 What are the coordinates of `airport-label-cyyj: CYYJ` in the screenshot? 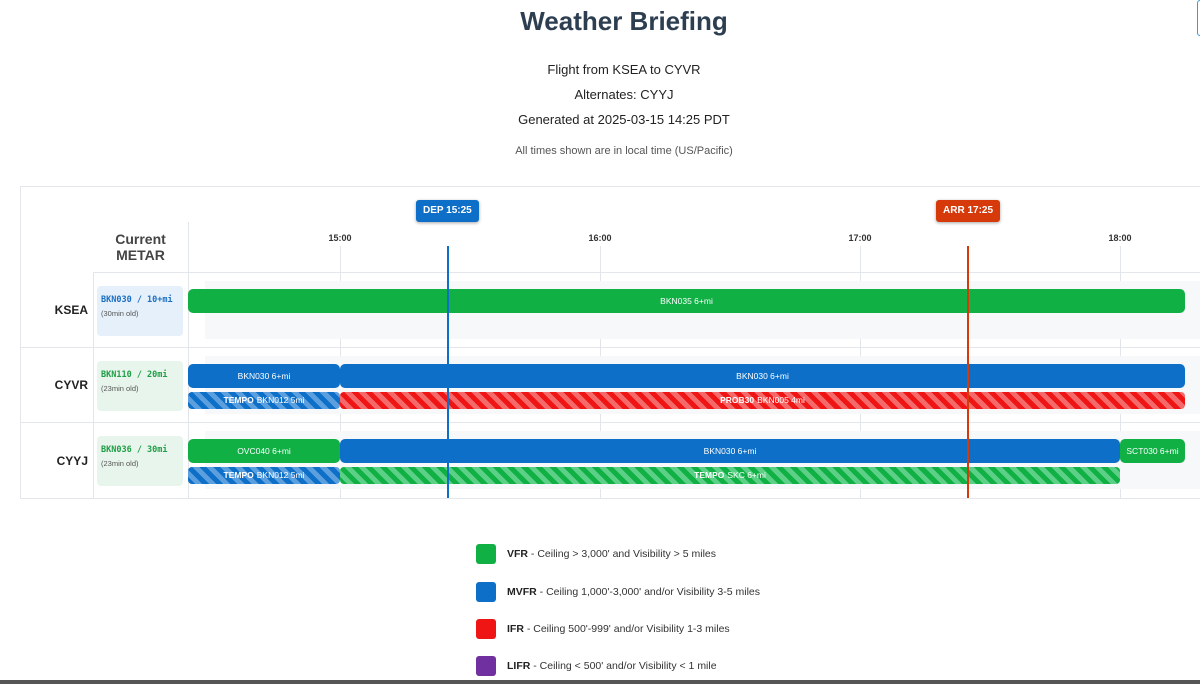 It's located at (72, 461).